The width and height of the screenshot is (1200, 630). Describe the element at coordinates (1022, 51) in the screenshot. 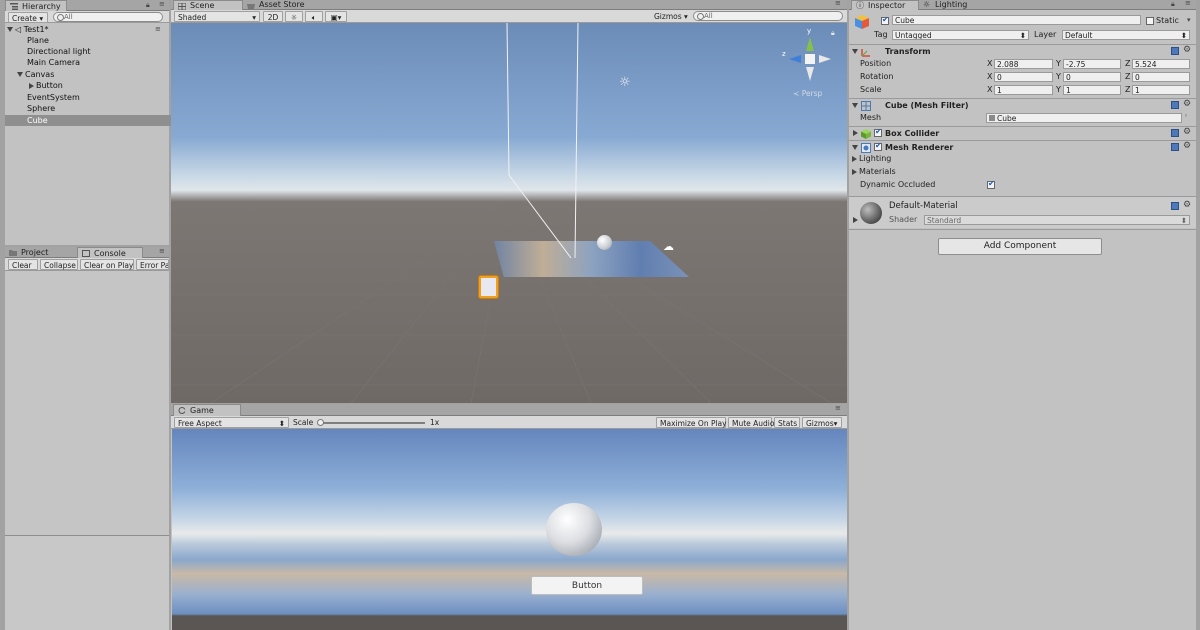

I see `transform-header: Transform ⚙` at that location.